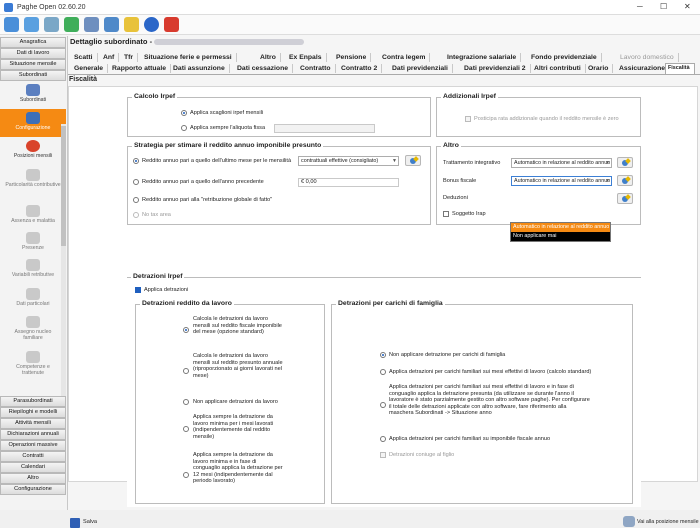  I want to click on tab-assunzione: Dati assunzione, so click(199, 68).